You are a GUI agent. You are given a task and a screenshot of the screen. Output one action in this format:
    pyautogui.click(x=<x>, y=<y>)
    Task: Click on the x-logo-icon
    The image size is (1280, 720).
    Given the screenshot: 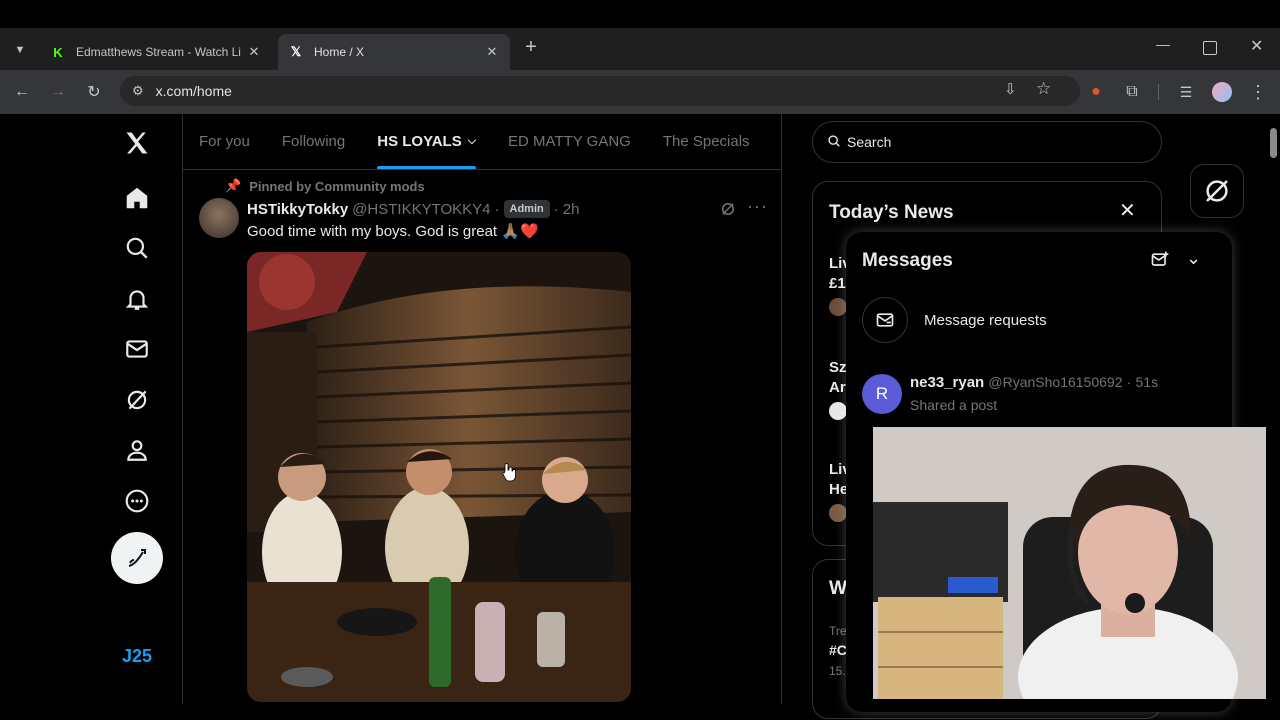 What is the action you would take?
    pyautogui.click(x=137, y=143)
    